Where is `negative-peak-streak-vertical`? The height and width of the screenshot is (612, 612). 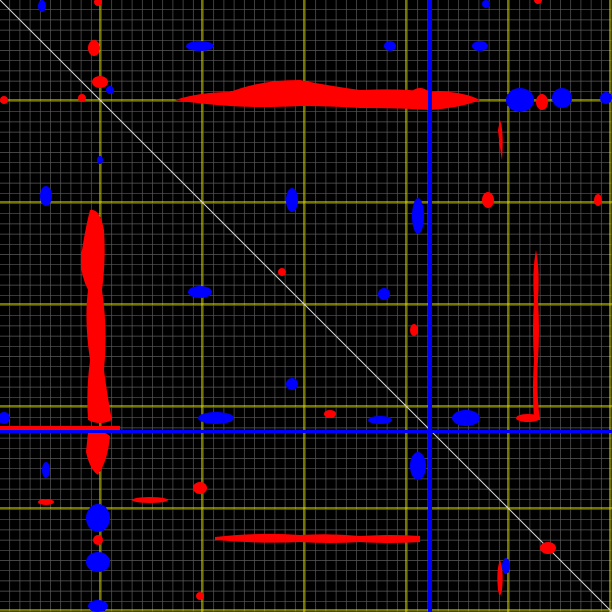 negative-peak-streak-vertical is located at coordinates (430, 306).